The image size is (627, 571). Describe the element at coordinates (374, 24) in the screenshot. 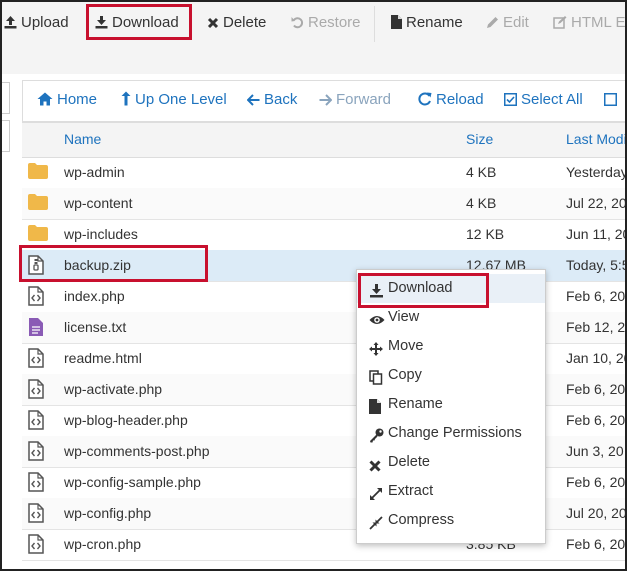

I see `toolbar-divider` at that location.